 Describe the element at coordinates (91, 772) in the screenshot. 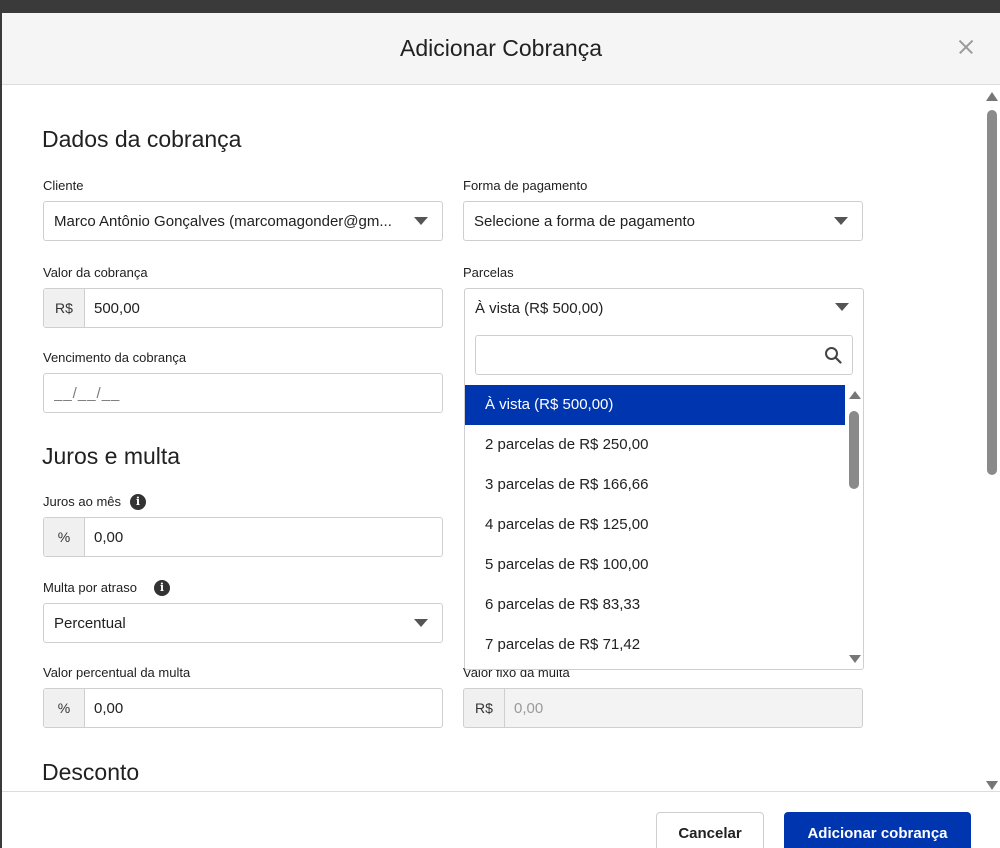

I see `section-title-desconto: Desconto` at that location.